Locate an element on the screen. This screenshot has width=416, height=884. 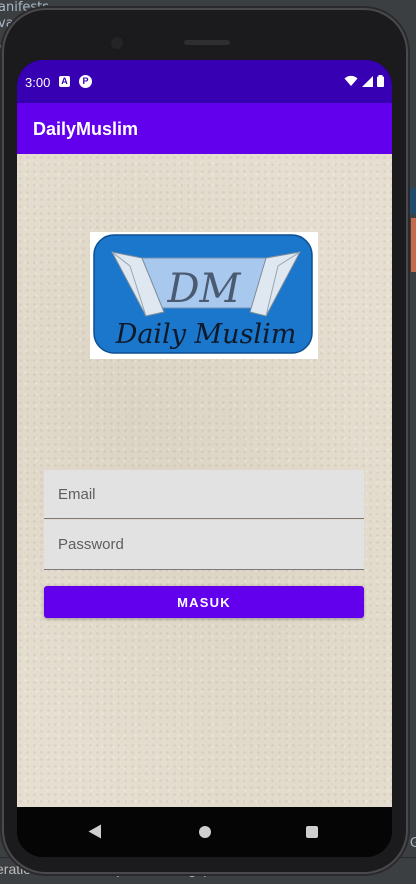
status-right-icons is located at coordinates (364, 81).